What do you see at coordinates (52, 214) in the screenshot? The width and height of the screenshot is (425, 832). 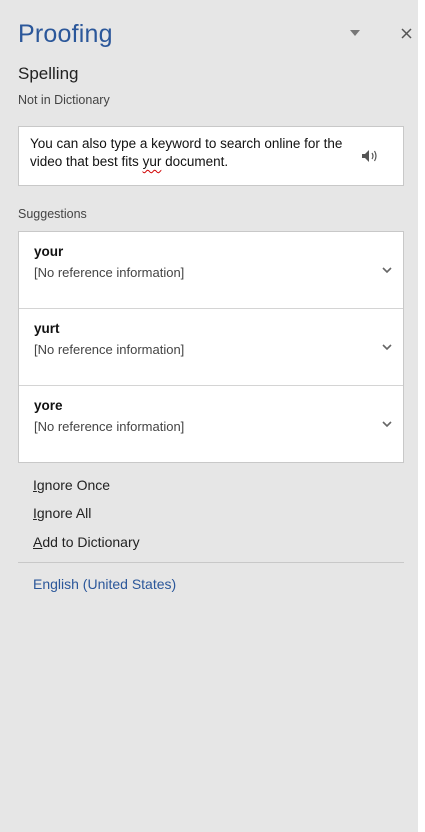 I see `suggestions-label: Suggestions` at bounding box center [52, 214].